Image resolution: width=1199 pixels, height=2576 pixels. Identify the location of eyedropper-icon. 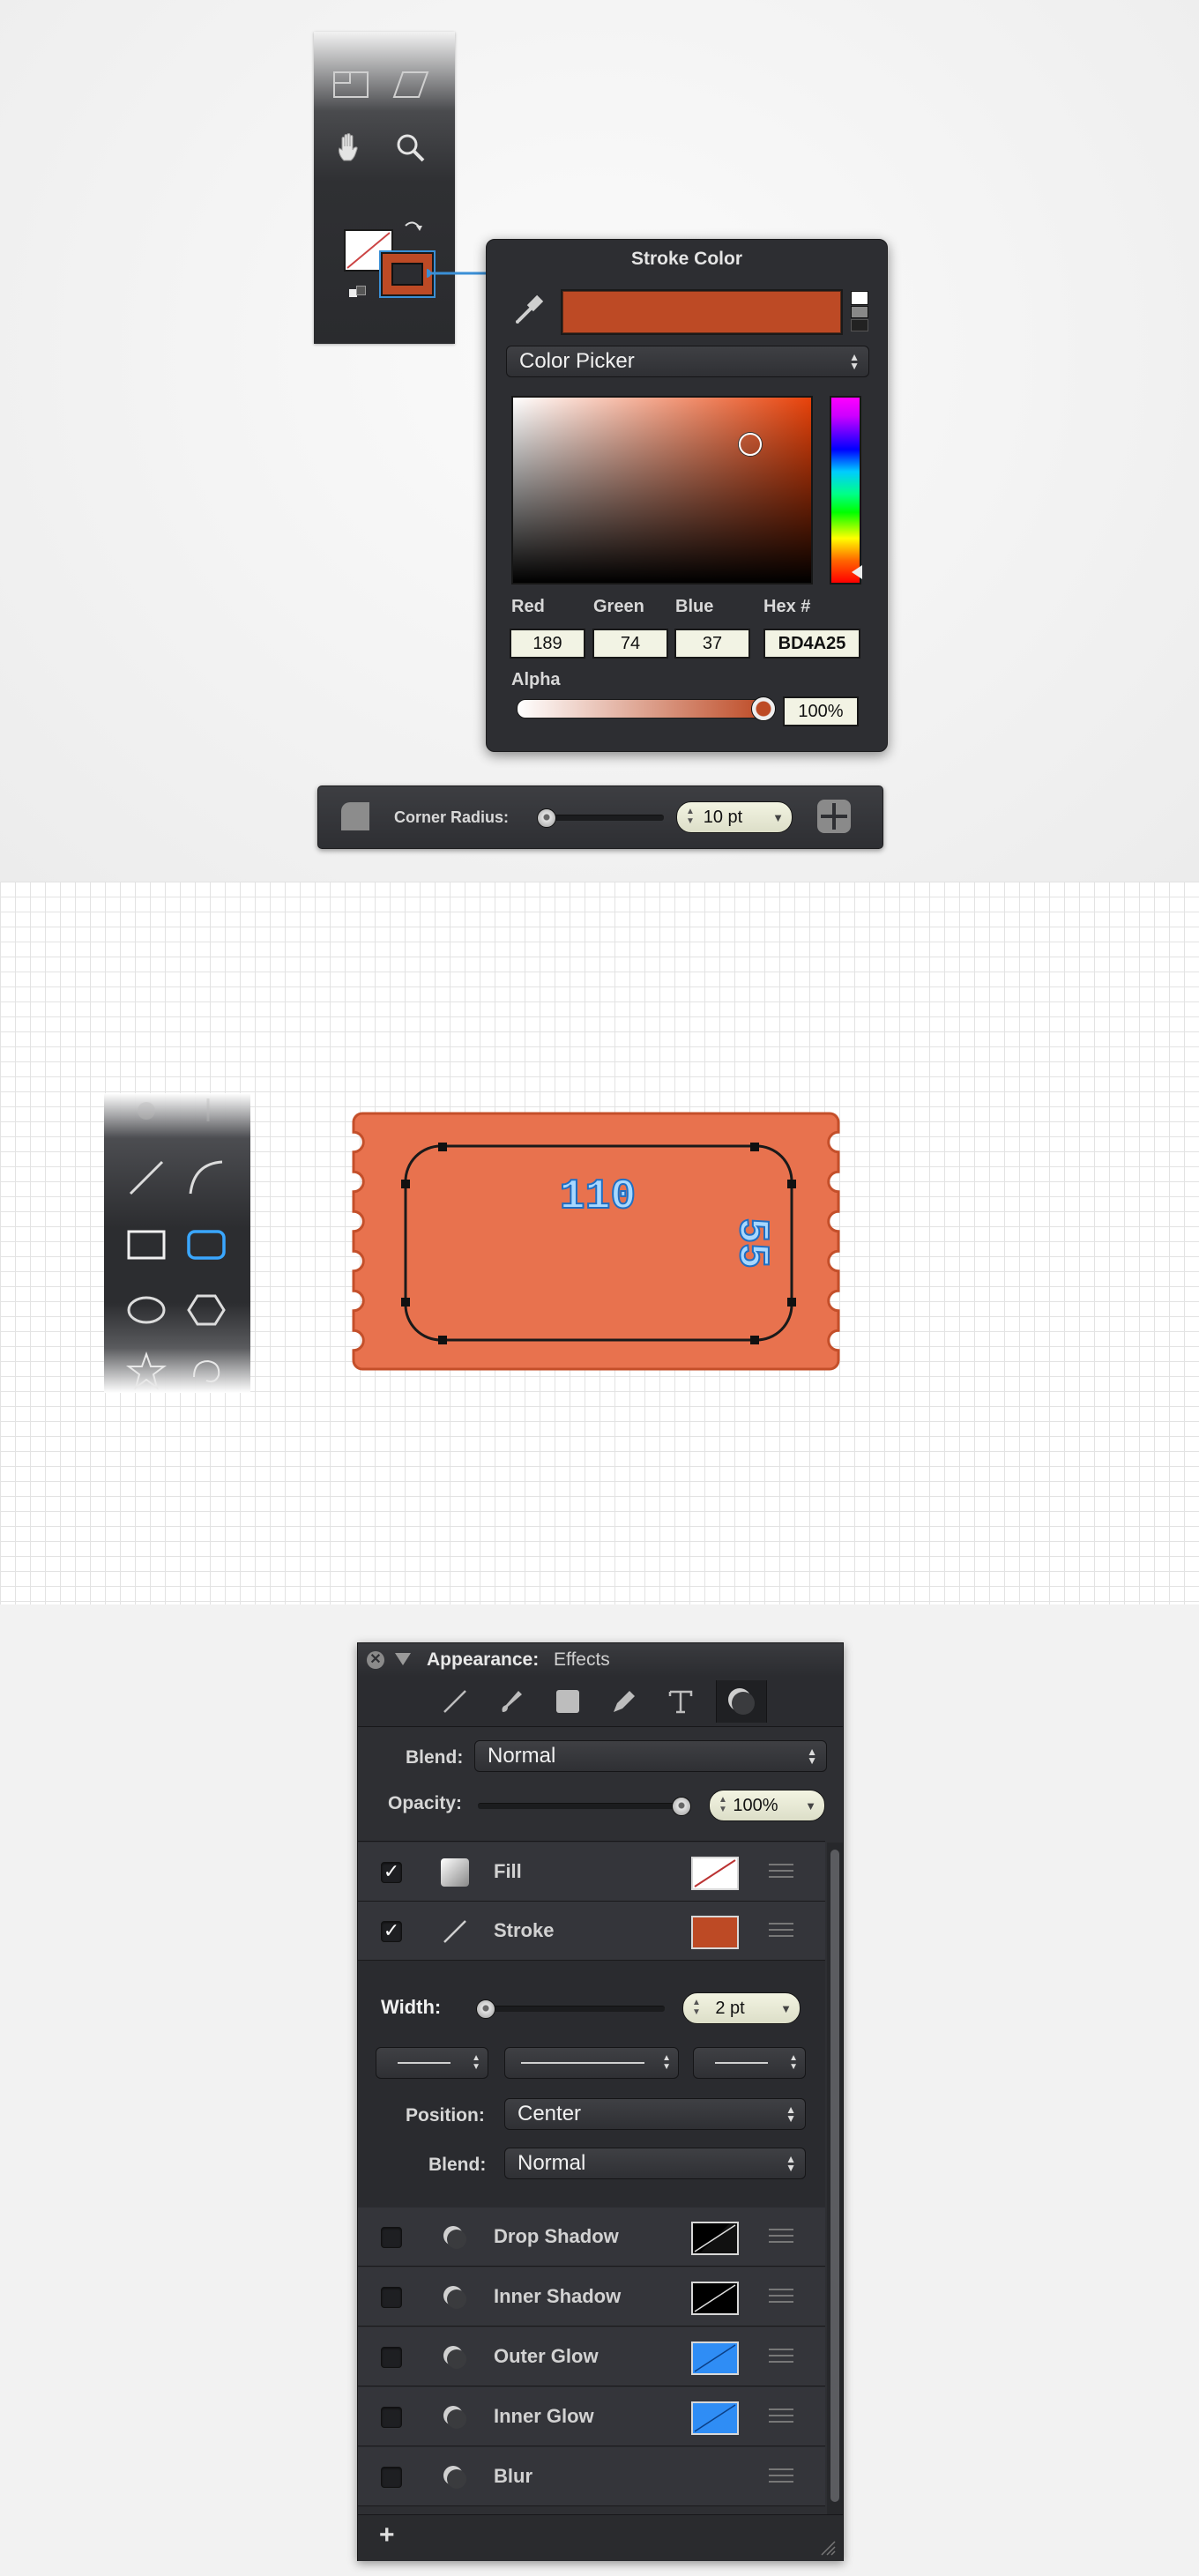
(529, 309).